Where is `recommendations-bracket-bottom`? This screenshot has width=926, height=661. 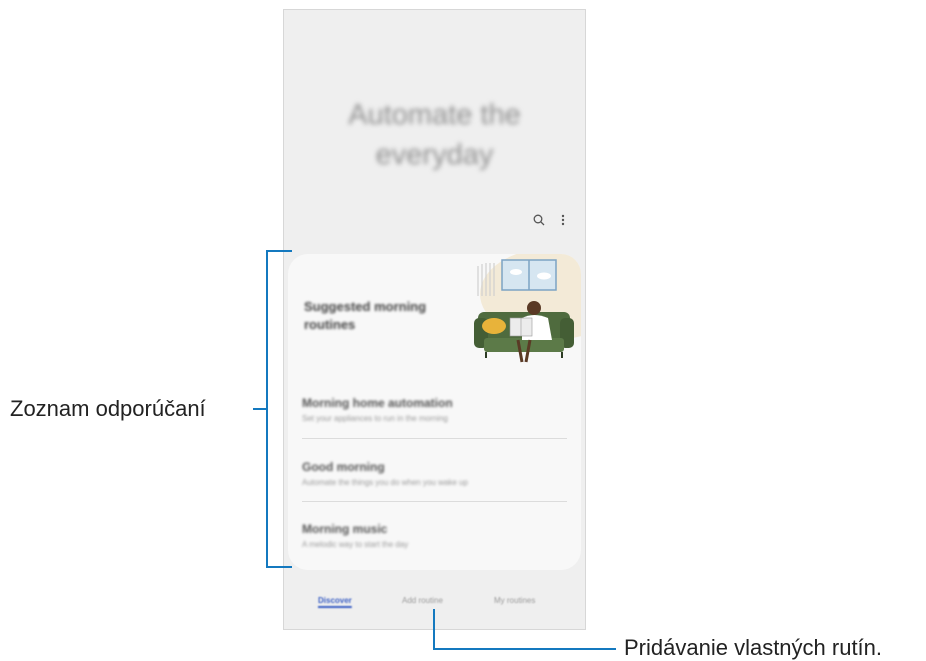 recommendations-bracket-bottom is located at coordinates (279, 567).